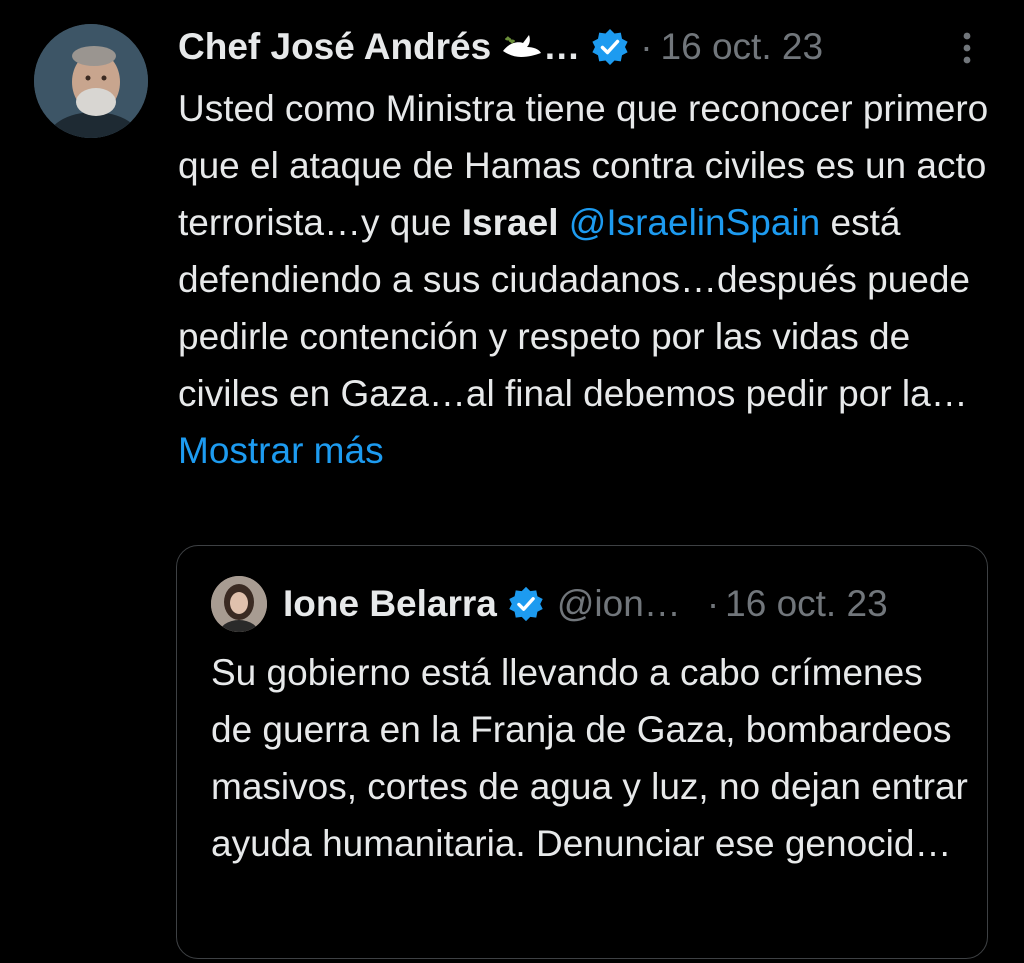  Describe the element at coordinates (510, 222) in the screenshot. I see `tweet-text-bold: Israel` at that location.